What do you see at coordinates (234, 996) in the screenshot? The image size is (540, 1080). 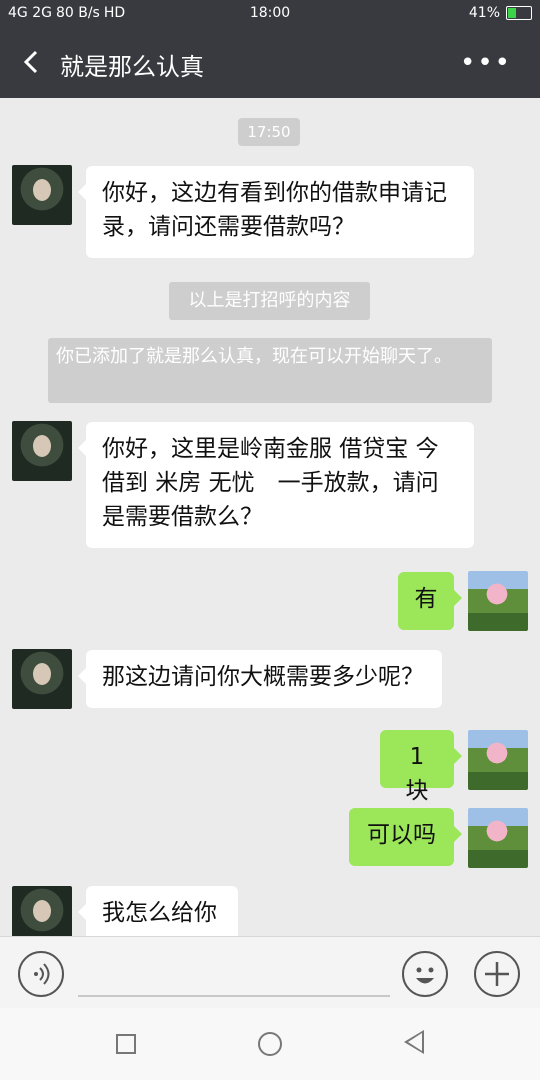 I see `message-input` at bounding box center [234, 996].